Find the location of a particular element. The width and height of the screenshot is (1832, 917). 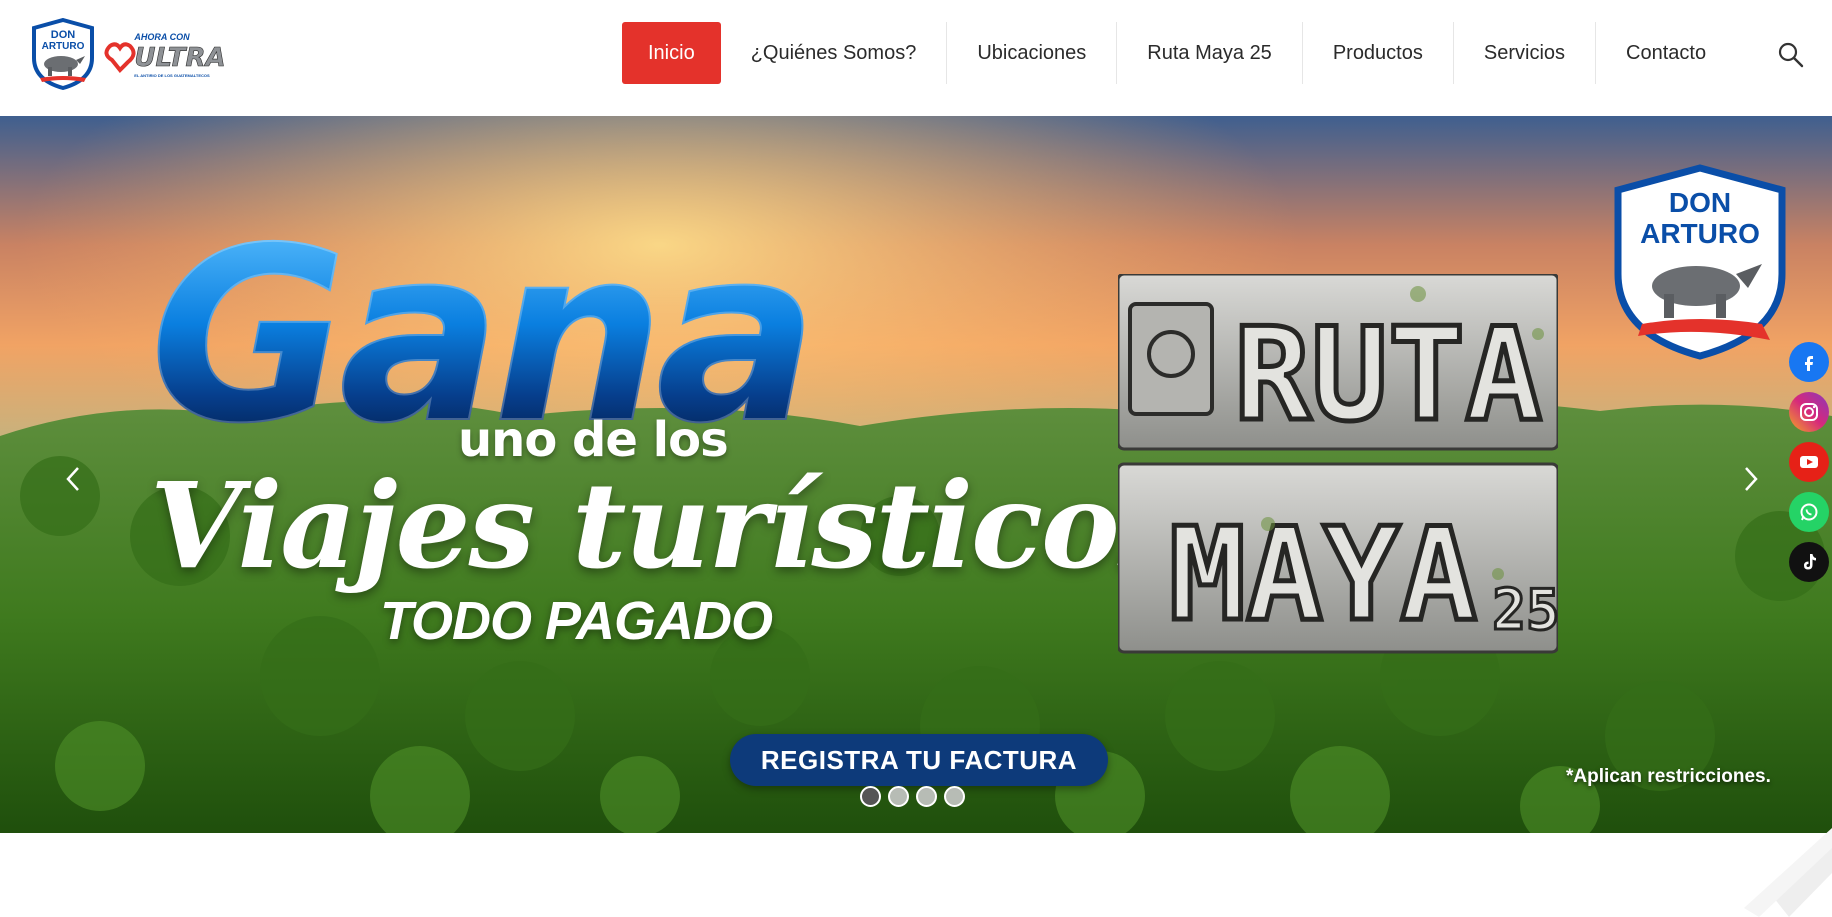

whatsapp-icon is located at coordinates (1809, 512).